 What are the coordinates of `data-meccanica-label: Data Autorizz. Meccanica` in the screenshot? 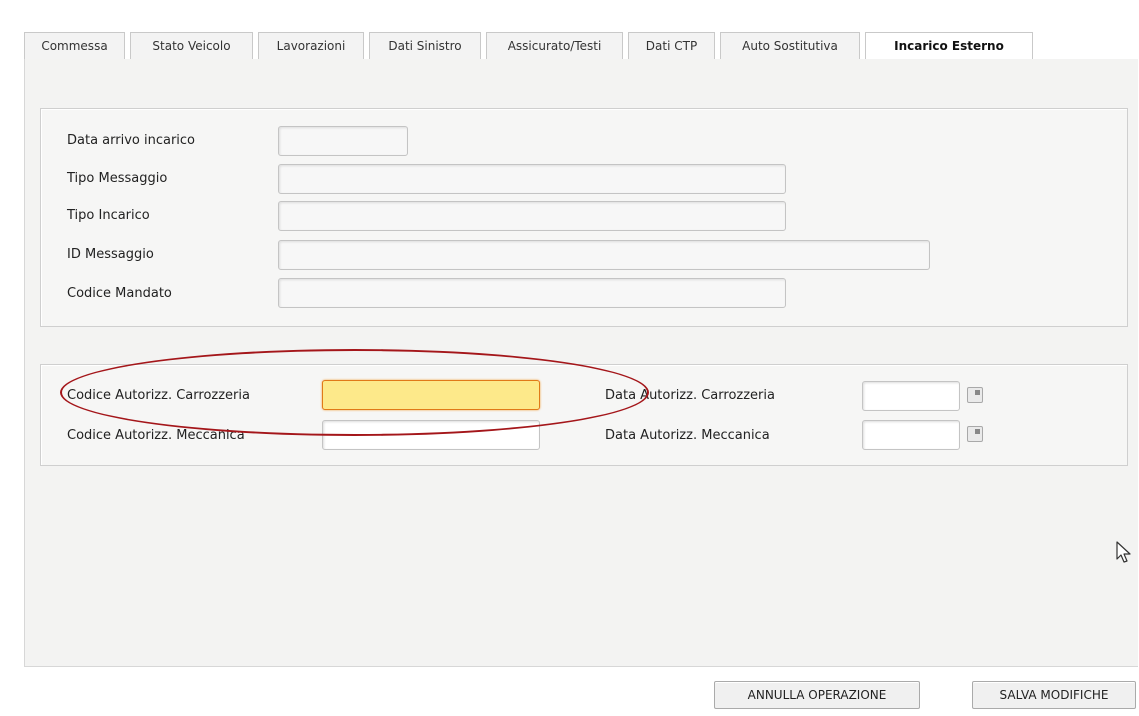 It's located at (687, 435).